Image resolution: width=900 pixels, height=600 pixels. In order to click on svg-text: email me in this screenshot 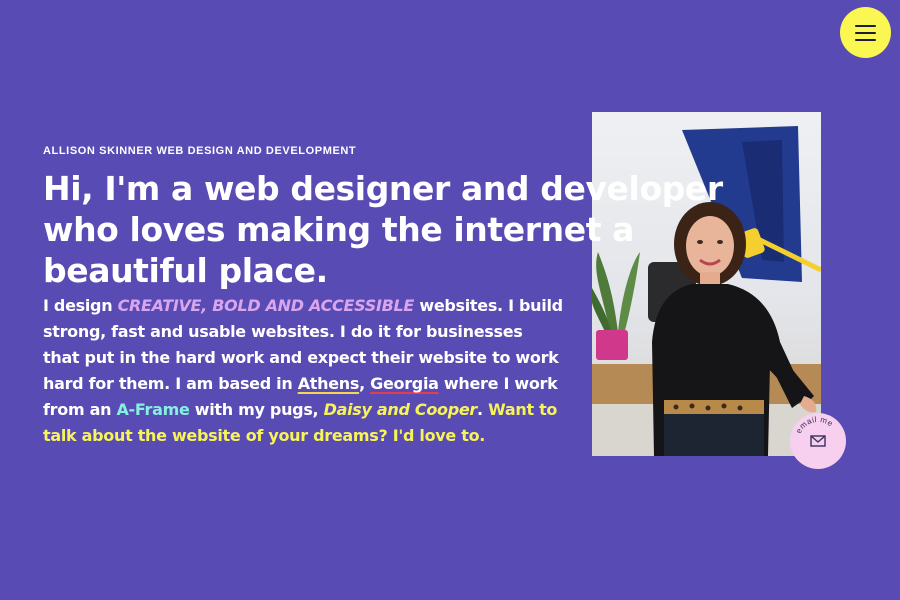, I will do `click(814, 425)`.